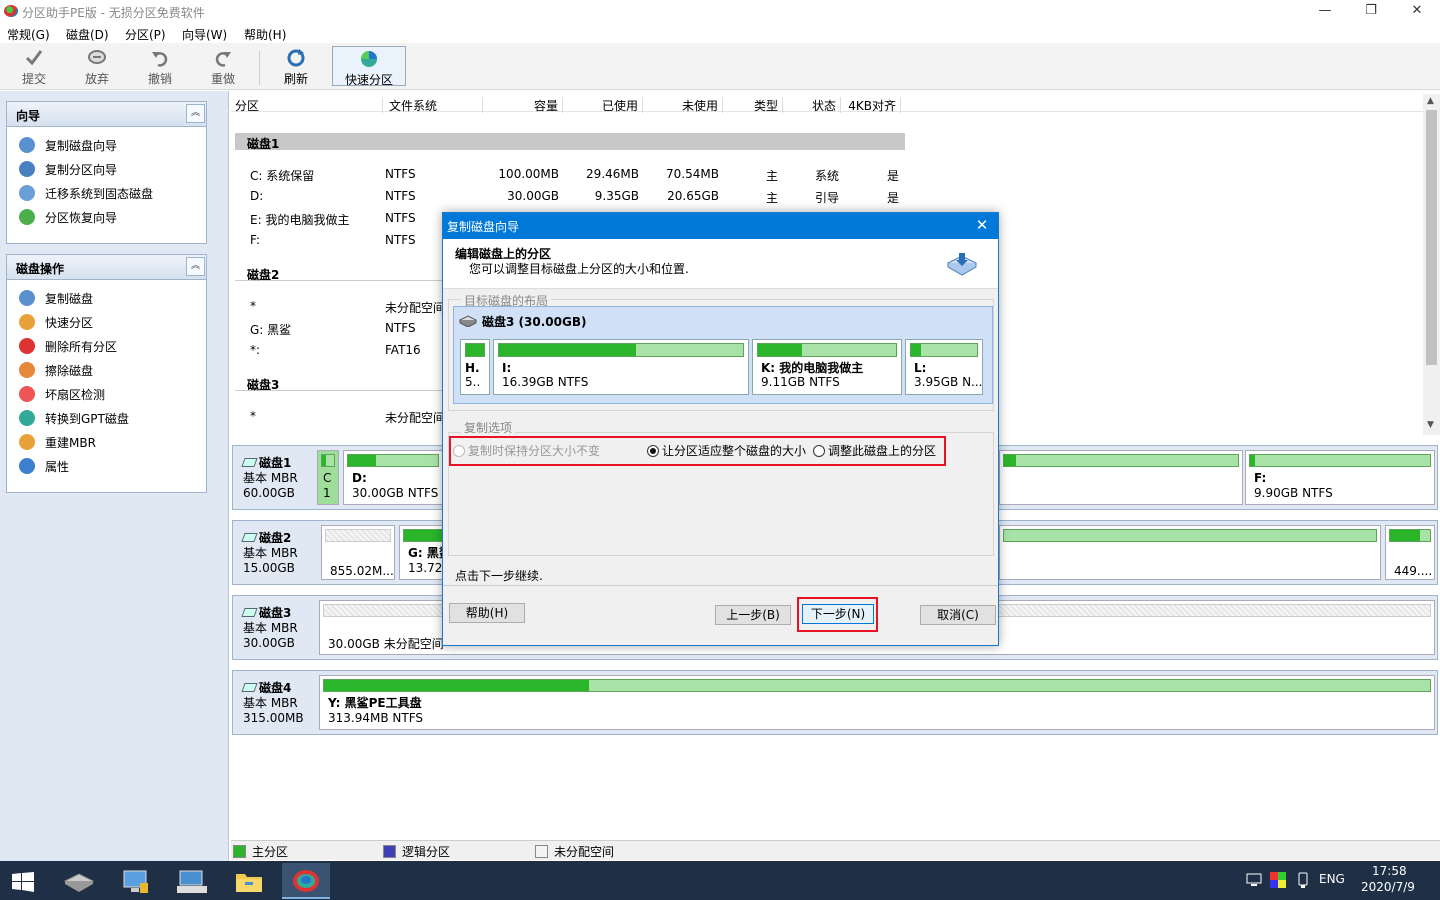 This screenshot has height=900, width=1440. What do you see at coordinates (309, 105) in the screenshot?
I see `col-partition: 分区` at bounding box center [309, 105].